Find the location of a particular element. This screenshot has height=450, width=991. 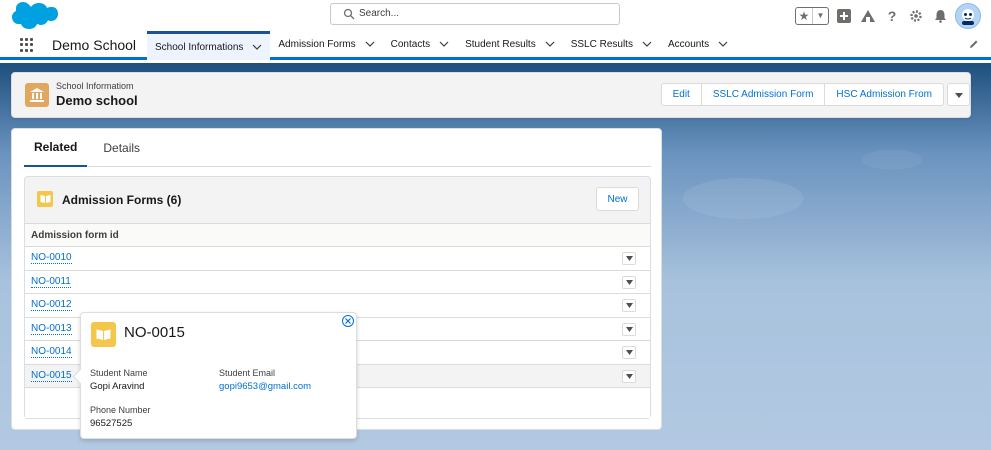

caret-down-icon is located at coordinates (958, 95).